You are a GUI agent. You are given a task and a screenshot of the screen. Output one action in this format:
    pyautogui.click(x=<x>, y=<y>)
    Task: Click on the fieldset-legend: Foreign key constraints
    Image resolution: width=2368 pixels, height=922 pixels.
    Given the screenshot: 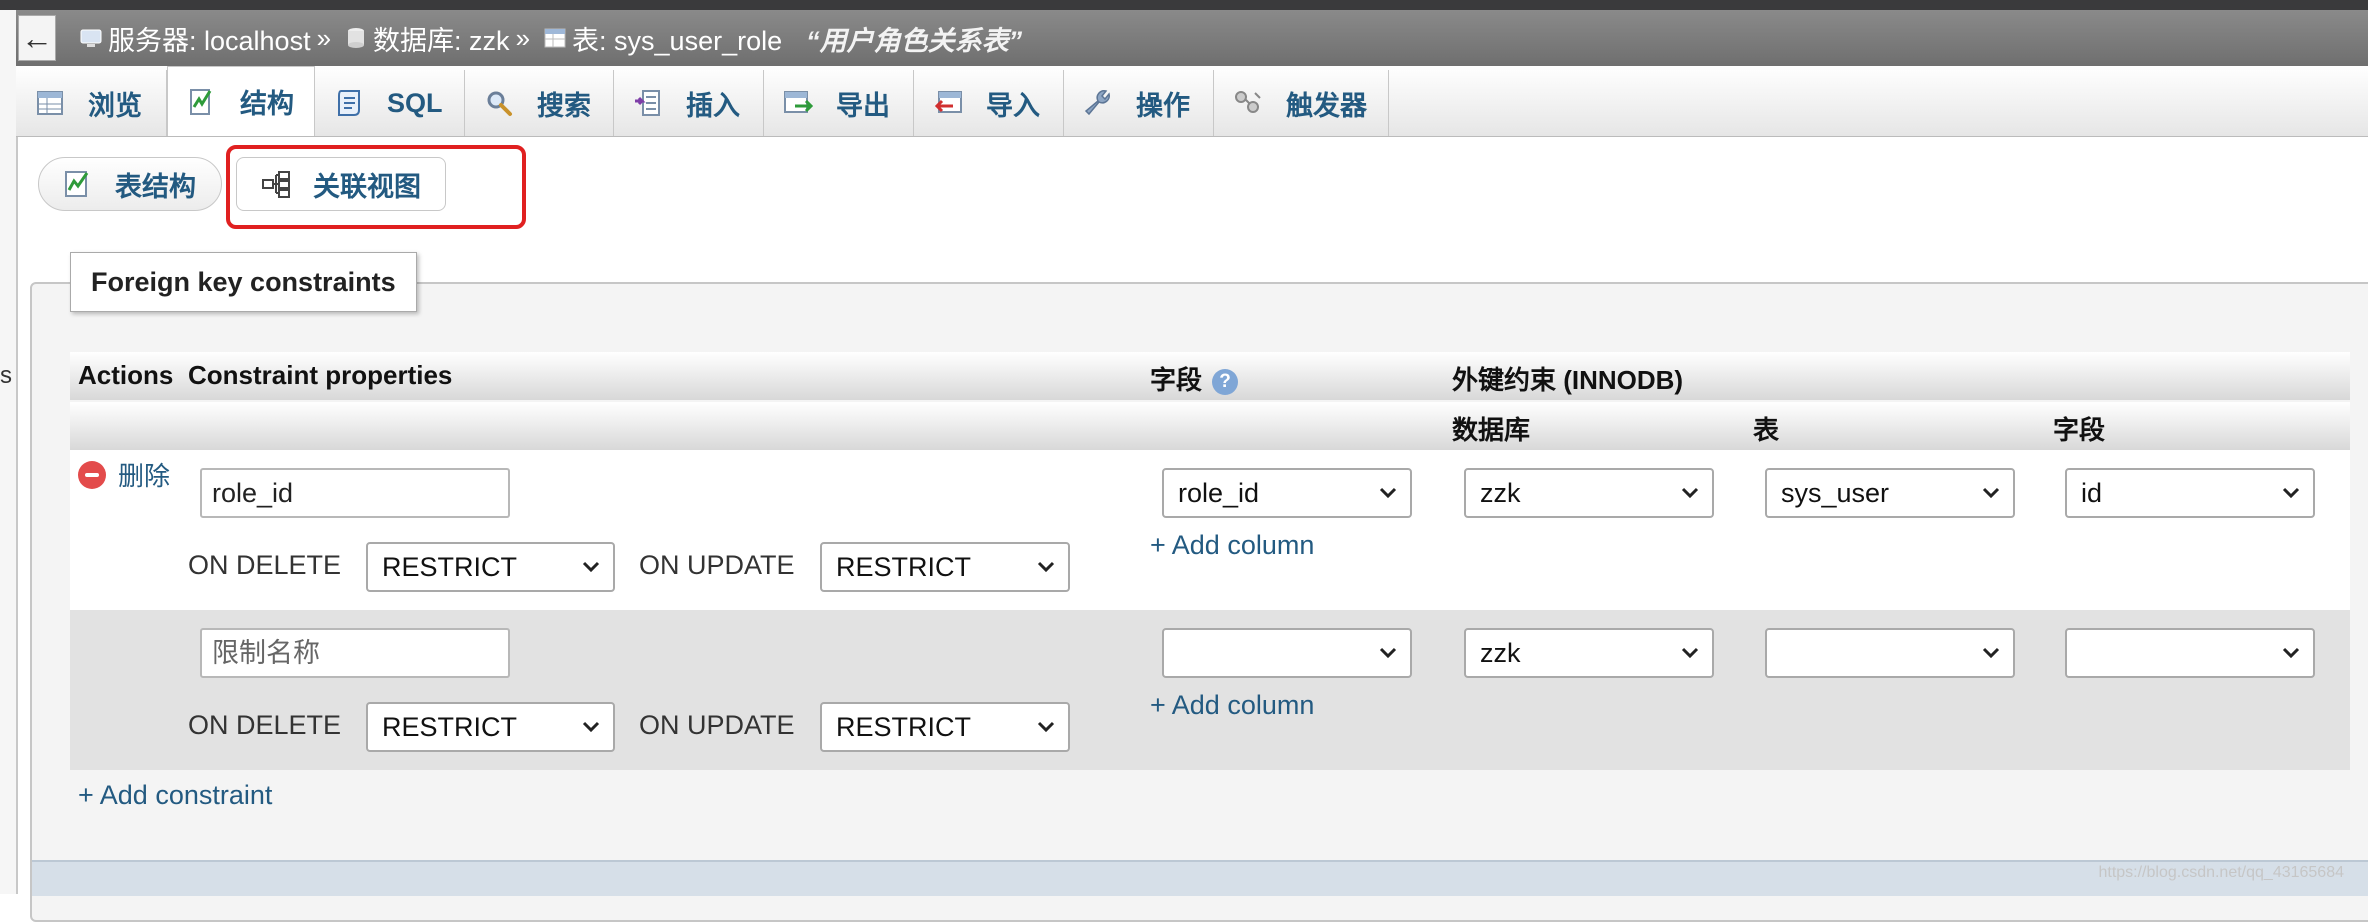 What is the action you would take?
    pyautogui.click(x=243, y=282)
    